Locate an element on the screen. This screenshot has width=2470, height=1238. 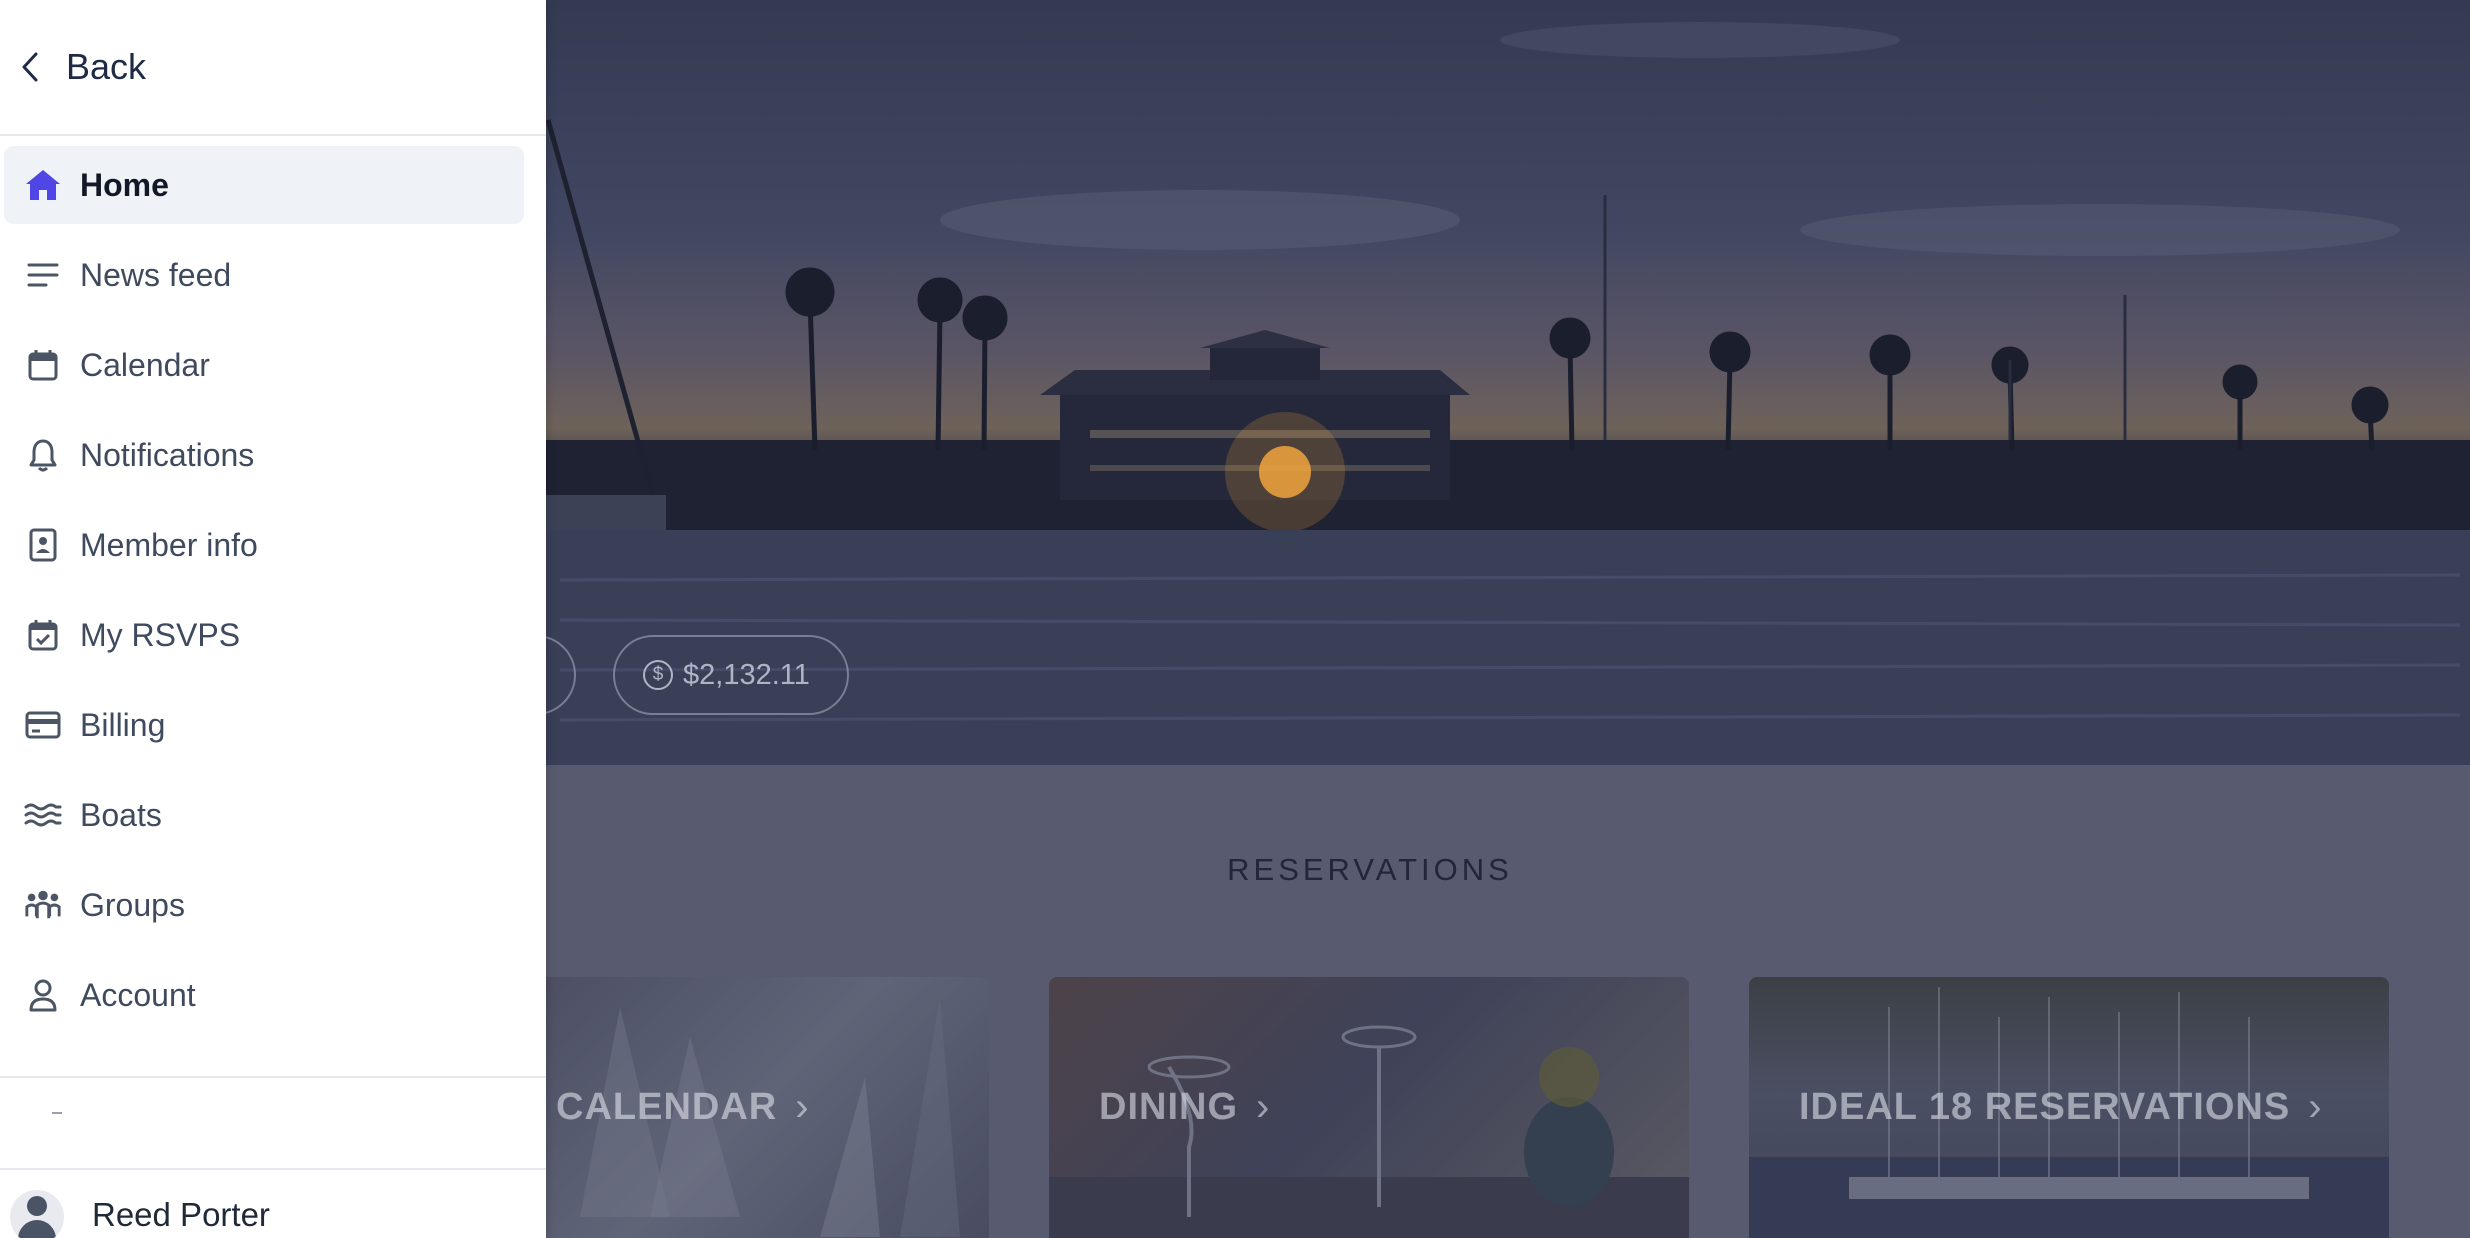
id-card-icon is located at coordinates (43, 545).